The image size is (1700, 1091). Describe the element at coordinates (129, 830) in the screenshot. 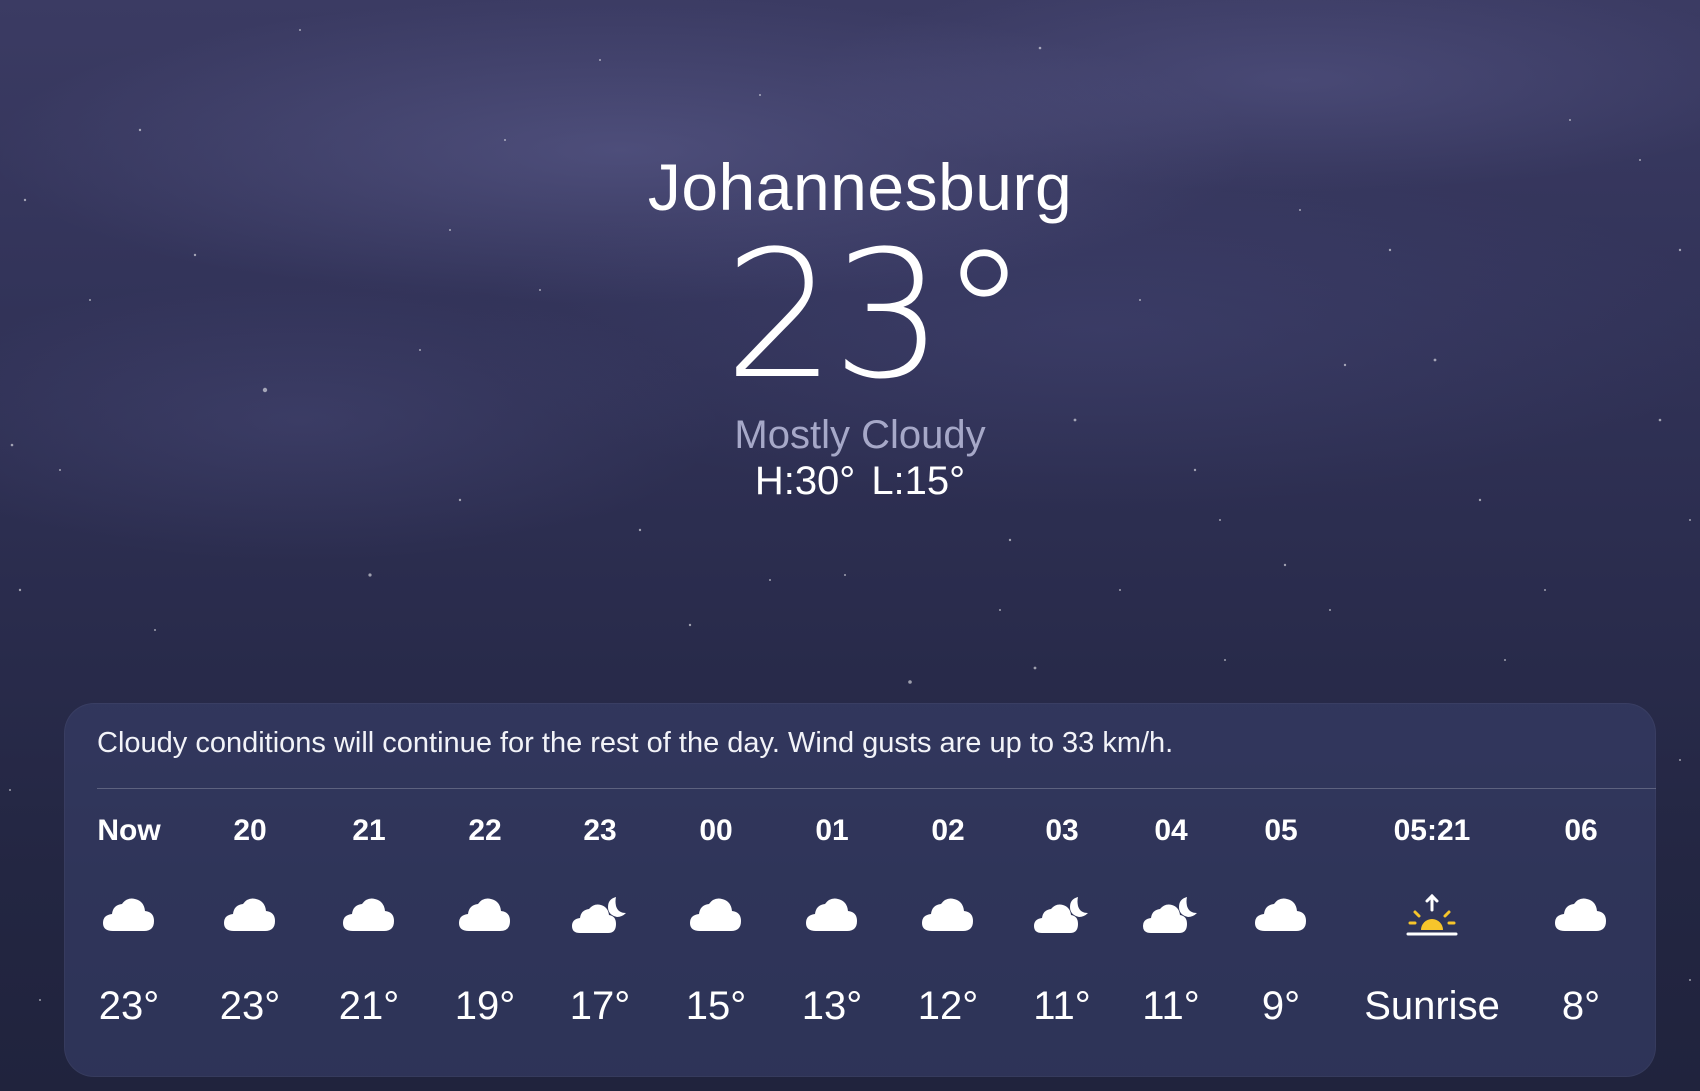

I see `hour-time: Now` at that location.